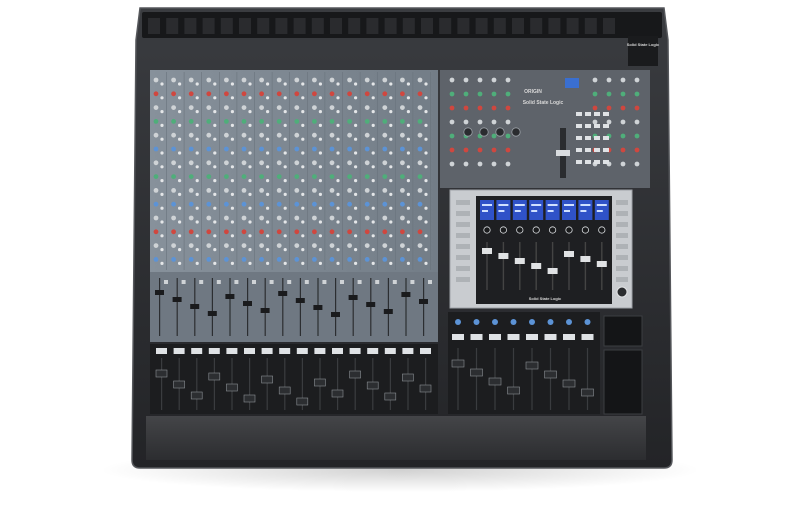 This screenshot has width=800, height=506. I want to click on channel-strip-section, so click(294, 171).